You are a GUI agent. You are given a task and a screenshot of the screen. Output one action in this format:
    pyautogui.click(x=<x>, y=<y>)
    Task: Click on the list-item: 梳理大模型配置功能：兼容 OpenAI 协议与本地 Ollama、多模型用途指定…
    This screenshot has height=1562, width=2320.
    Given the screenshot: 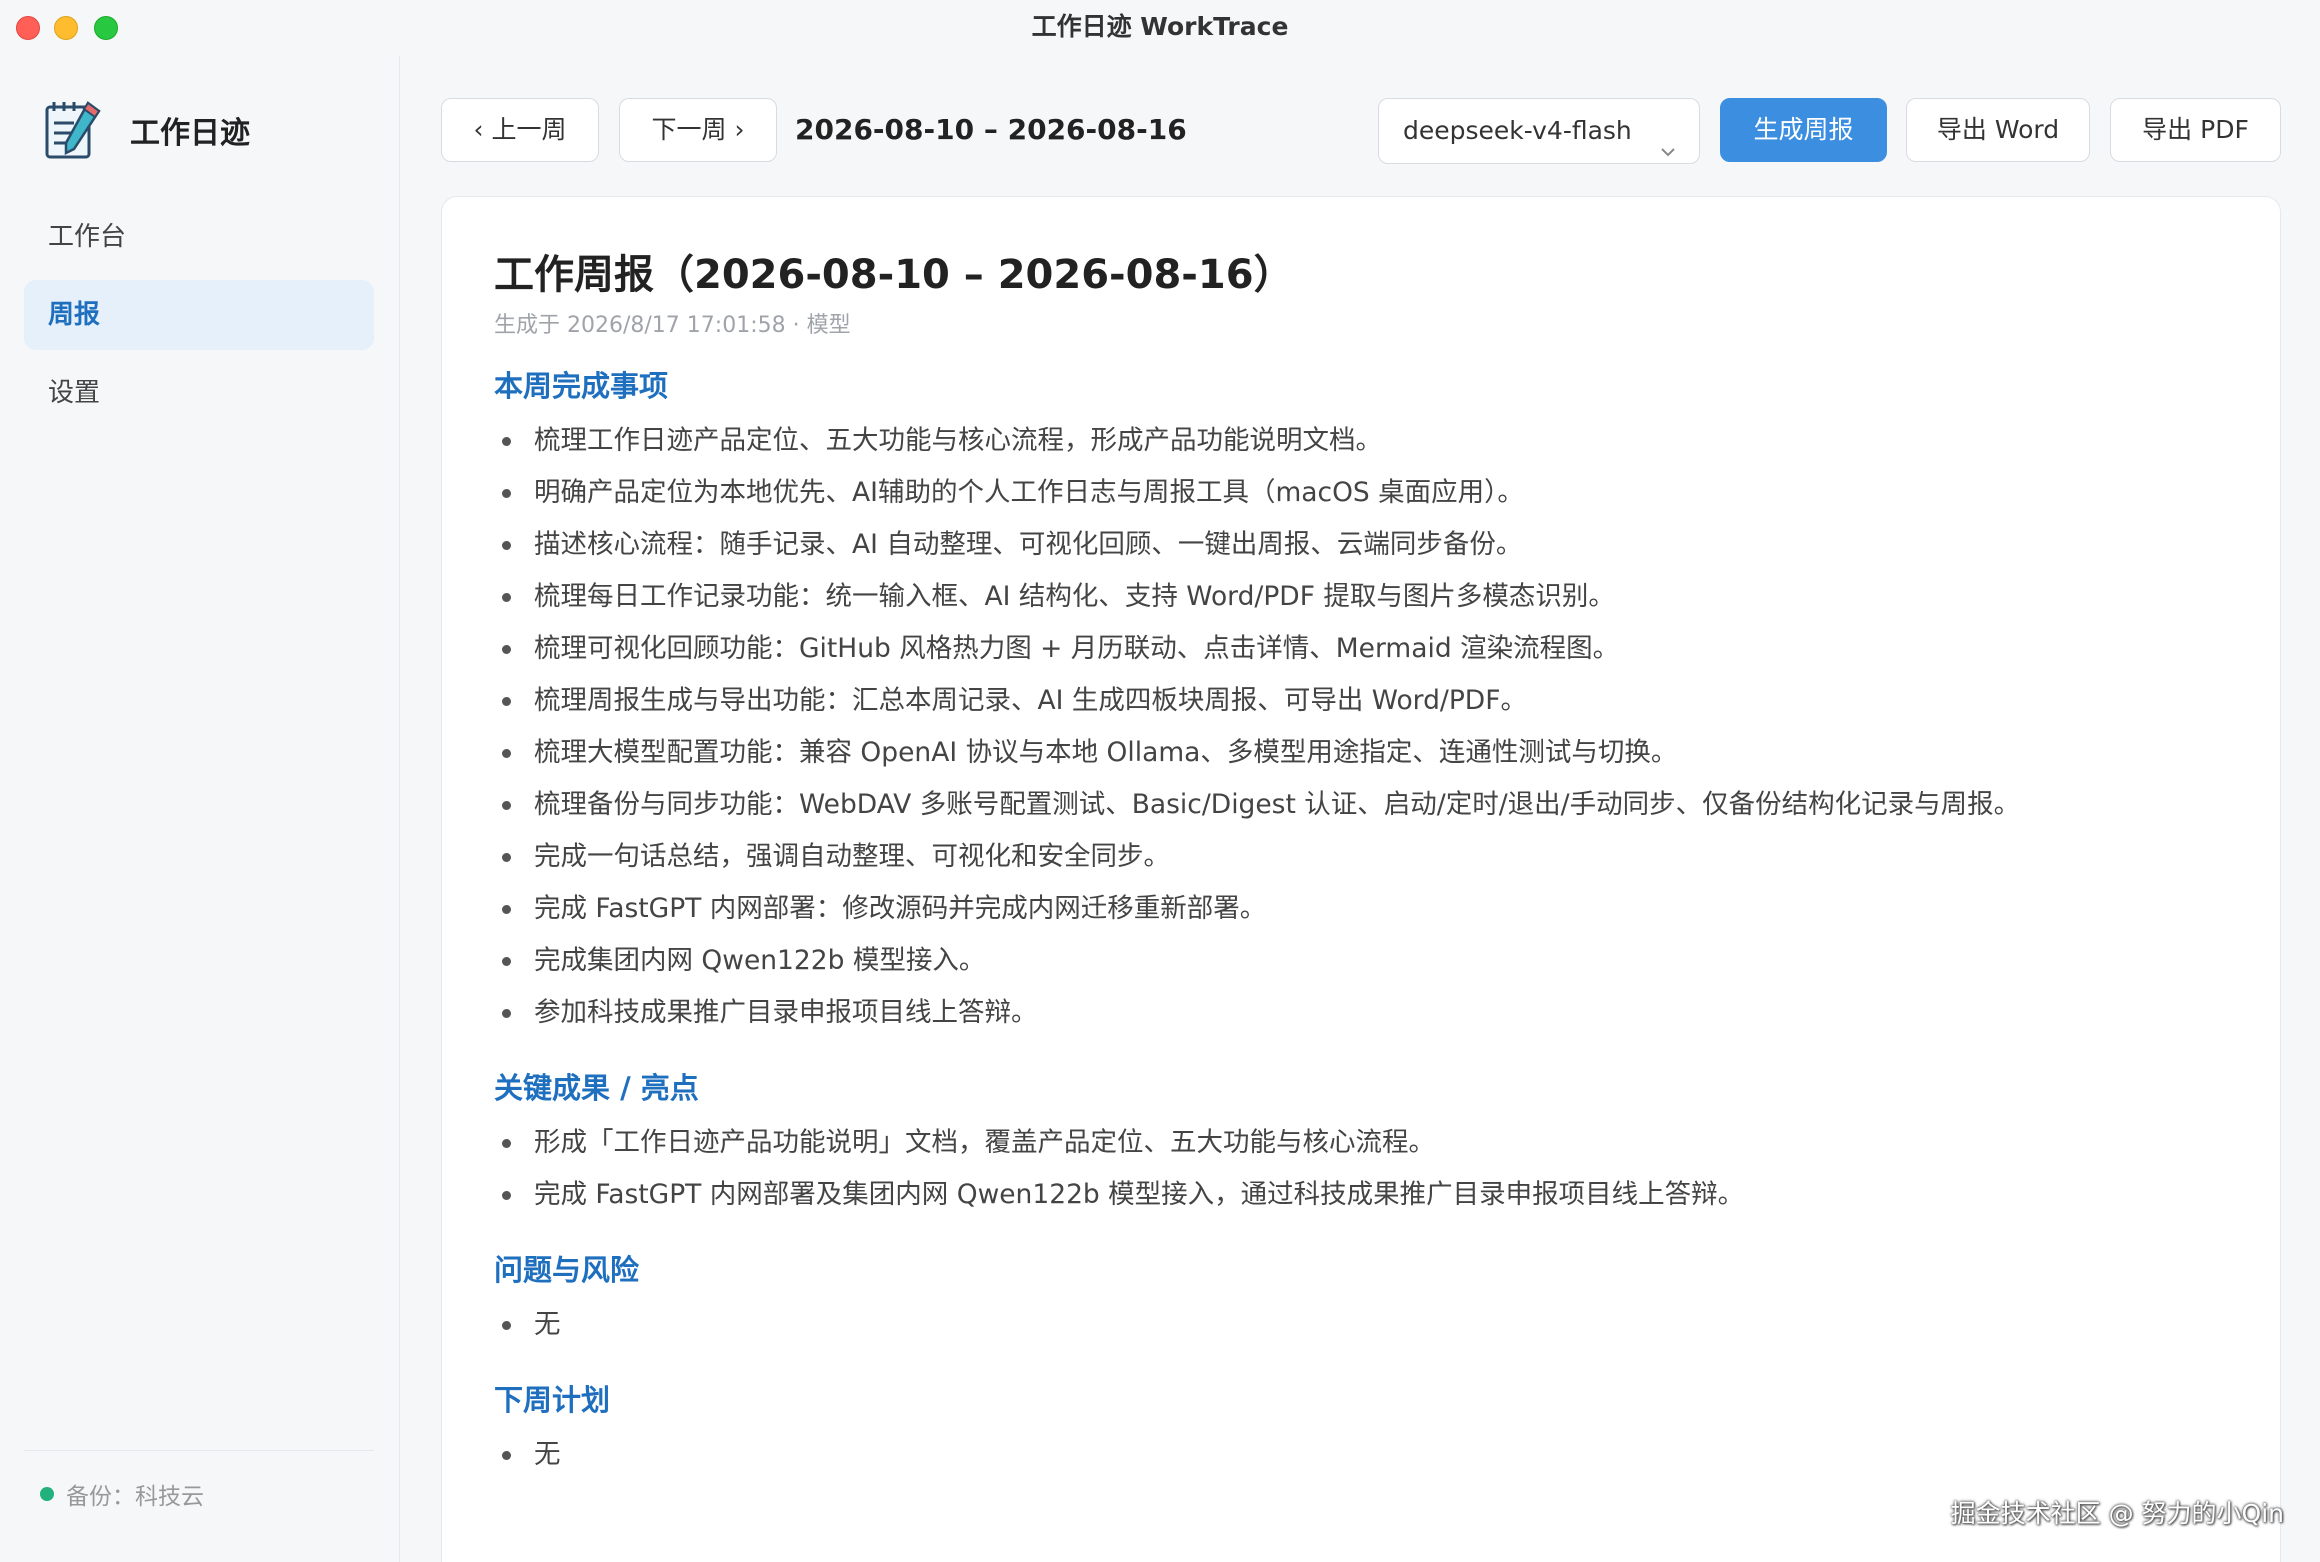 What is the action you would take?
    pyautogui.click(x=1361, y=753)
    